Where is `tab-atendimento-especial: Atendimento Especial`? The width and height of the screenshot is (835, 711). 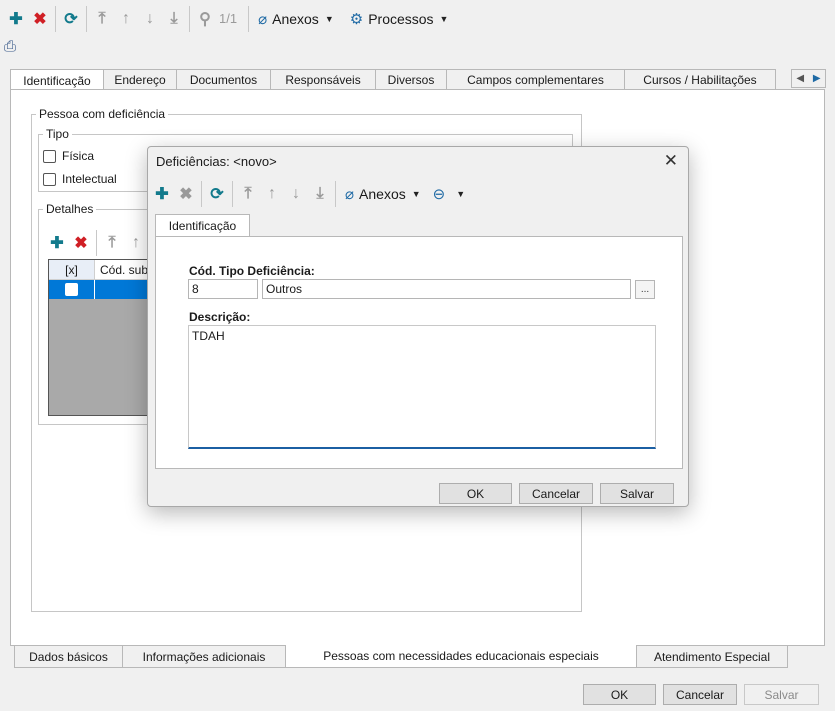
tab-atendimento-especial: Atendimento Especial is located at coordinates (712, 657).